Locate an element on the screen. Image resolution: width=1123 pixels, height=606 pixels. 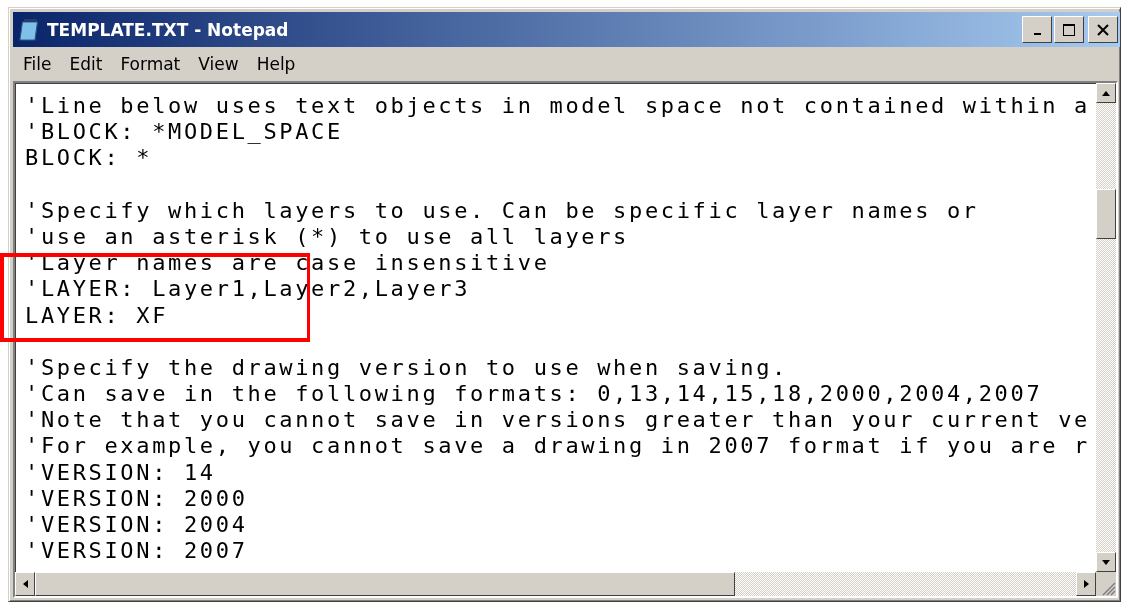
text-line: 'Specify the drawing version to use when saving. is located at coordinates (407, 368).